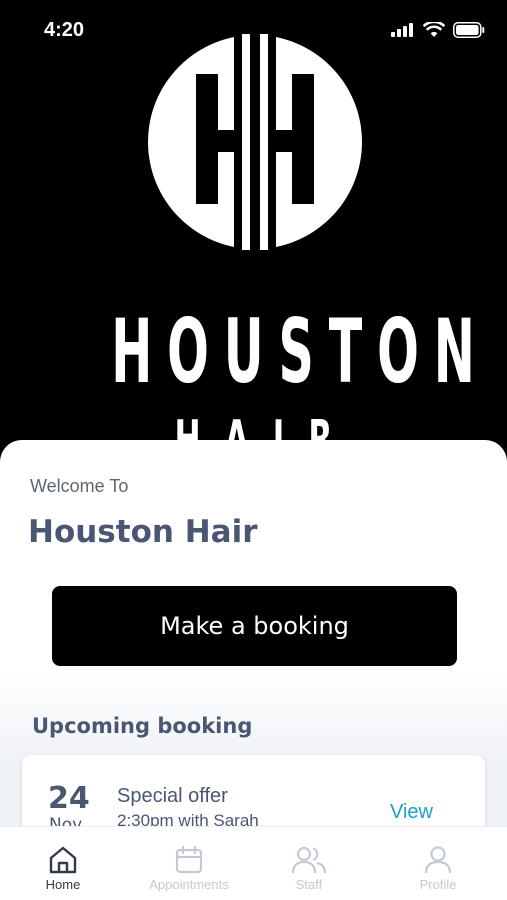 Image resolution: width=507 pixels, height=900 pixels. What do you see at coordinates (434, 29) in the screenshot?
I see `wifi-icon` at bounding box center [434, 29].